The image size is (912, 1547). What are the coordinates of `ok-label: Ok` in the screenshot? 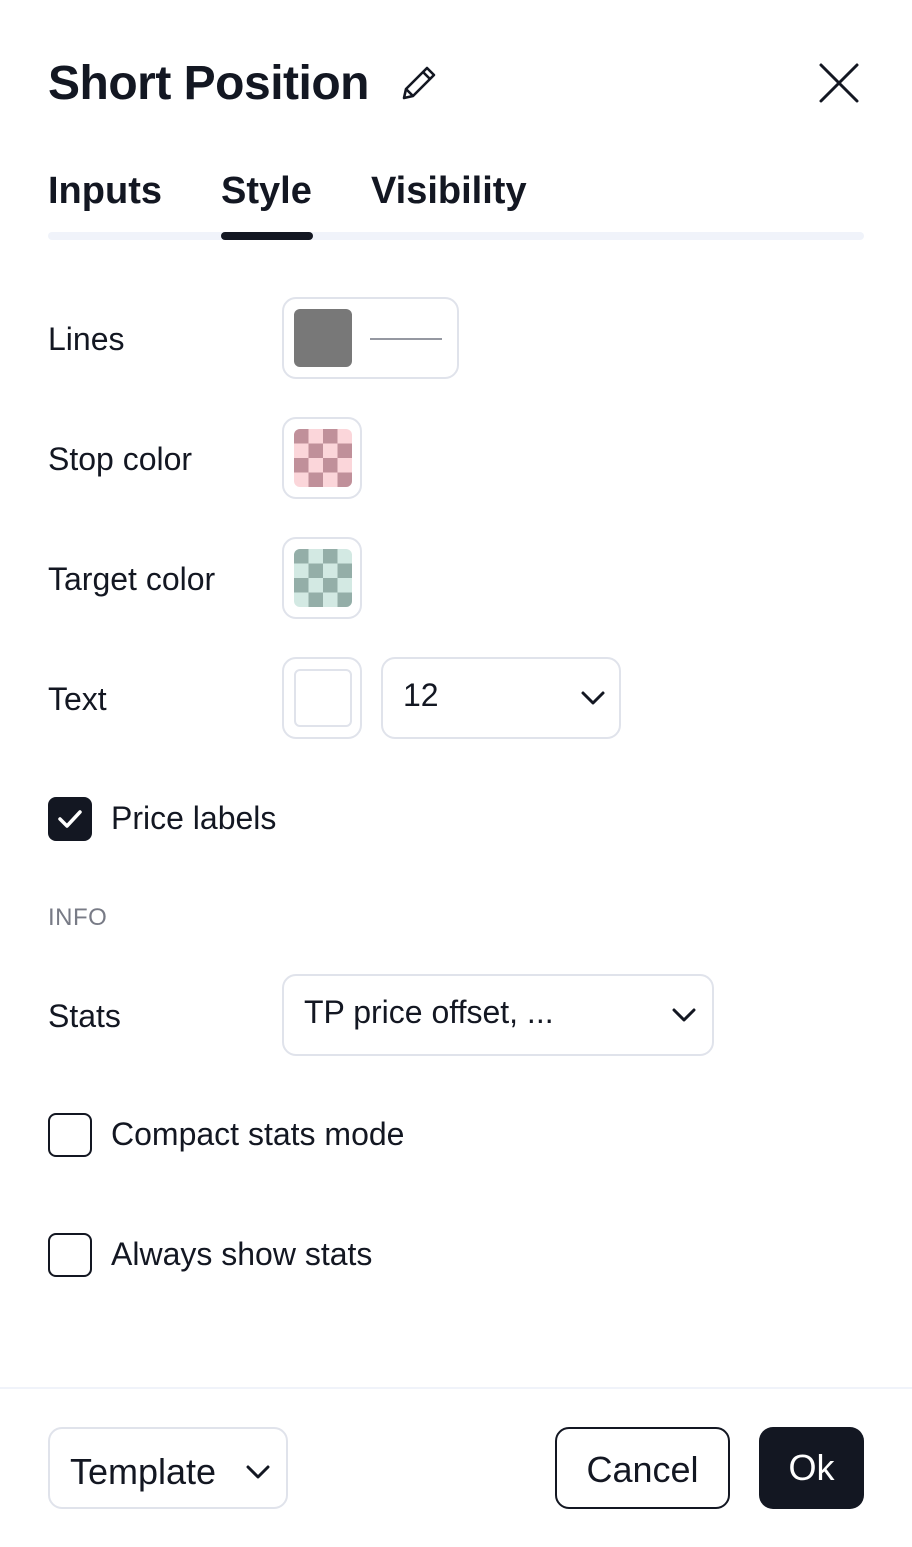 It's located at (811, 1467).